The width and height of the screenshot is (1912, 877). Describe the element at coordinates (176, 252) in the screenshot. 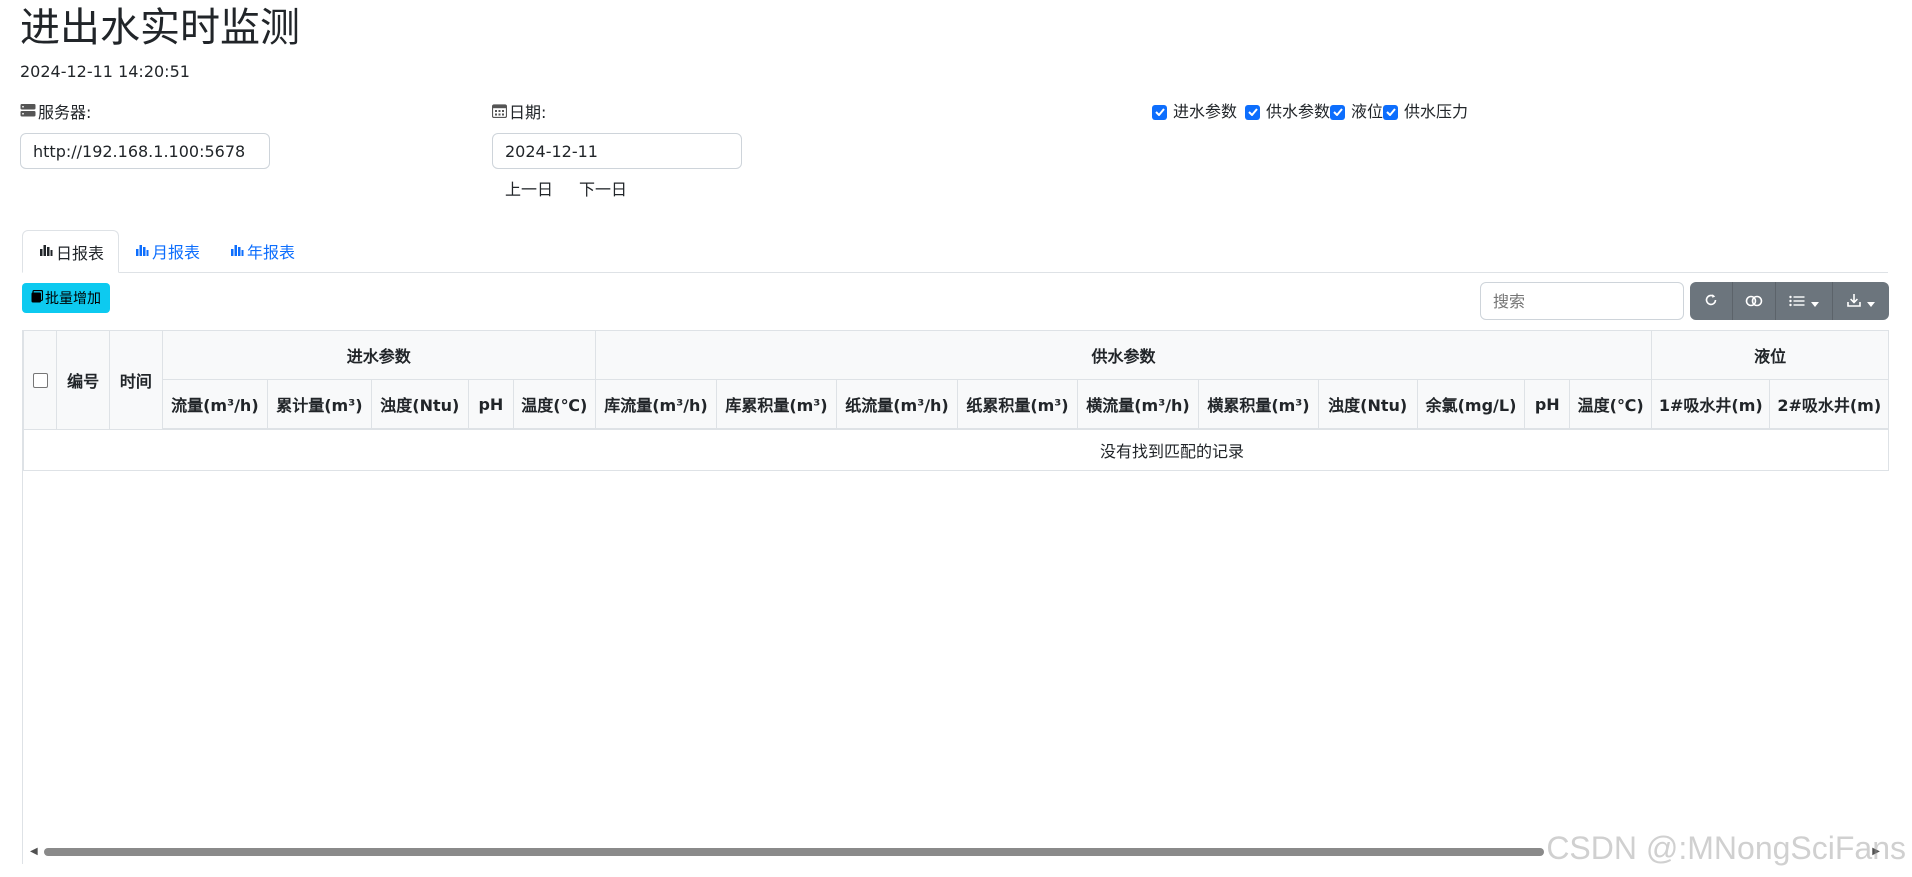

I see `tab-label: 月报表` at that location.